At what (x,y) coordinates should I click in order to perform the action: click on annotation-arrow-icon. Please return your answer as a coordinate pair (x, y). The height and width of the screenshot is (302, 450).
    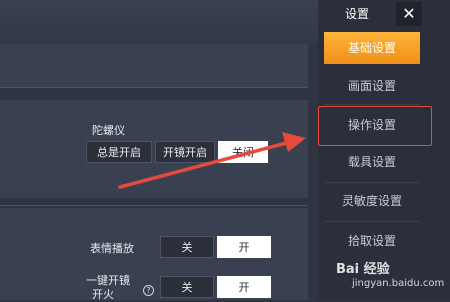
    Looking at the image, I should click on (212, 160).